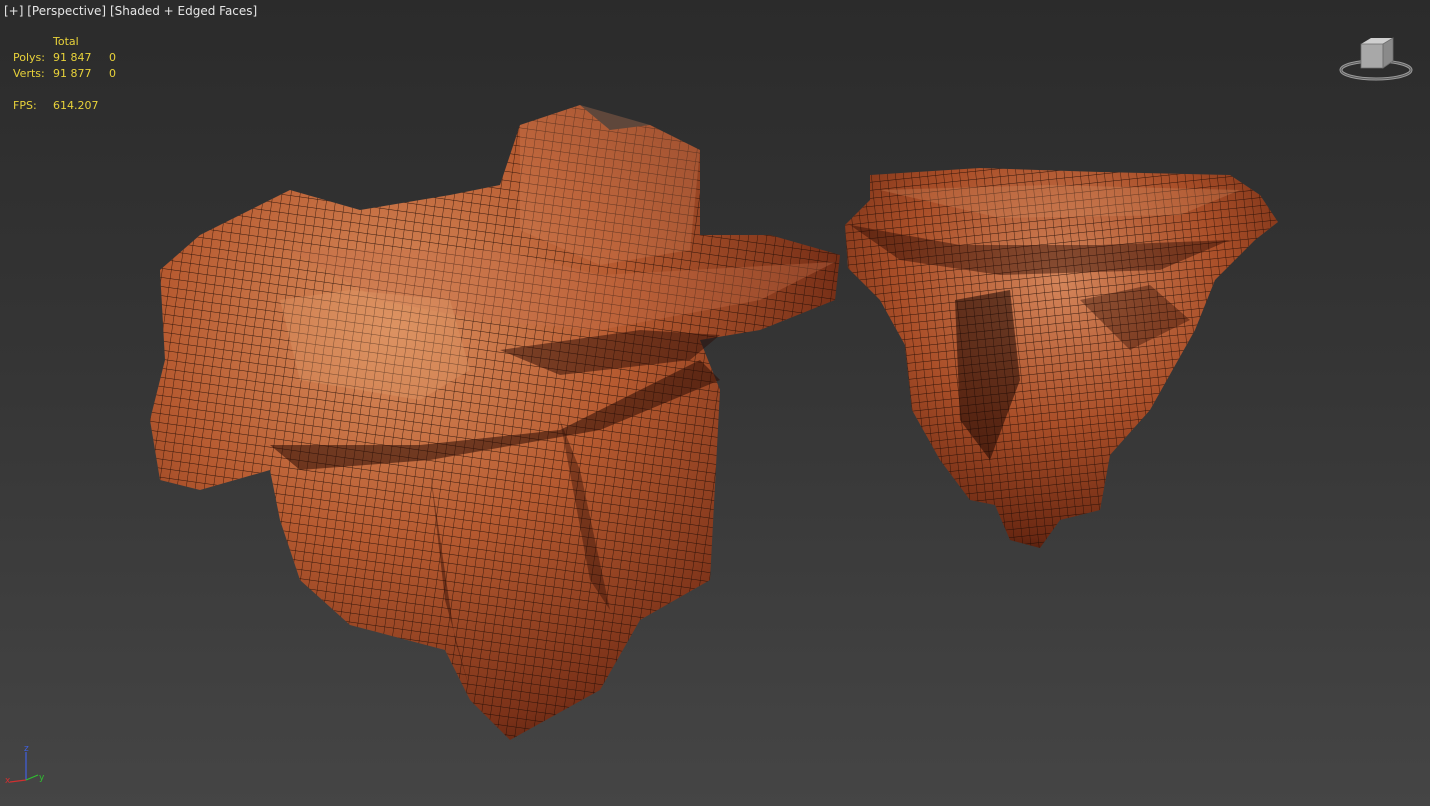  What do you see at coordinates (26, 749) in the screenshot?
I see `axis-z-label: z` at bounding box center [26, 749].